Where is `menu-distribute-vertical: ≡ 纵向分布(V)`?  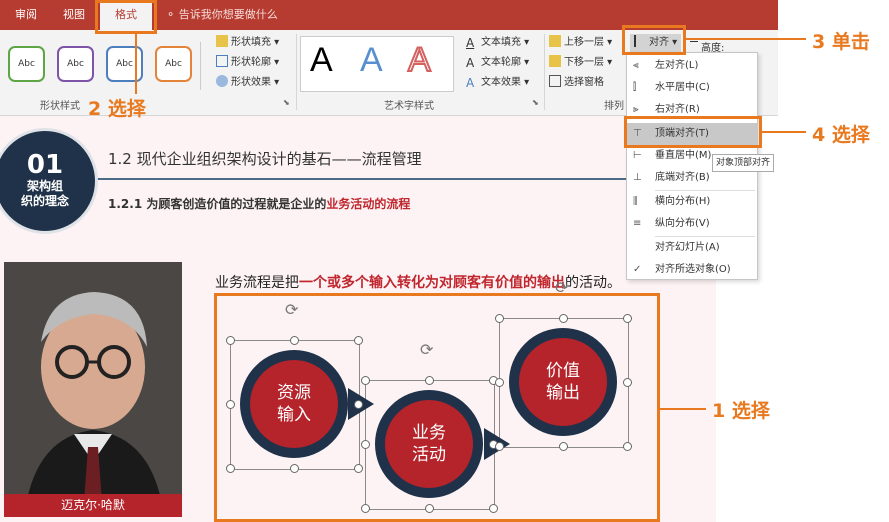 menu-distribute-vertical: ≡ 纵向分布(V) is located at coordinates (692, 224).